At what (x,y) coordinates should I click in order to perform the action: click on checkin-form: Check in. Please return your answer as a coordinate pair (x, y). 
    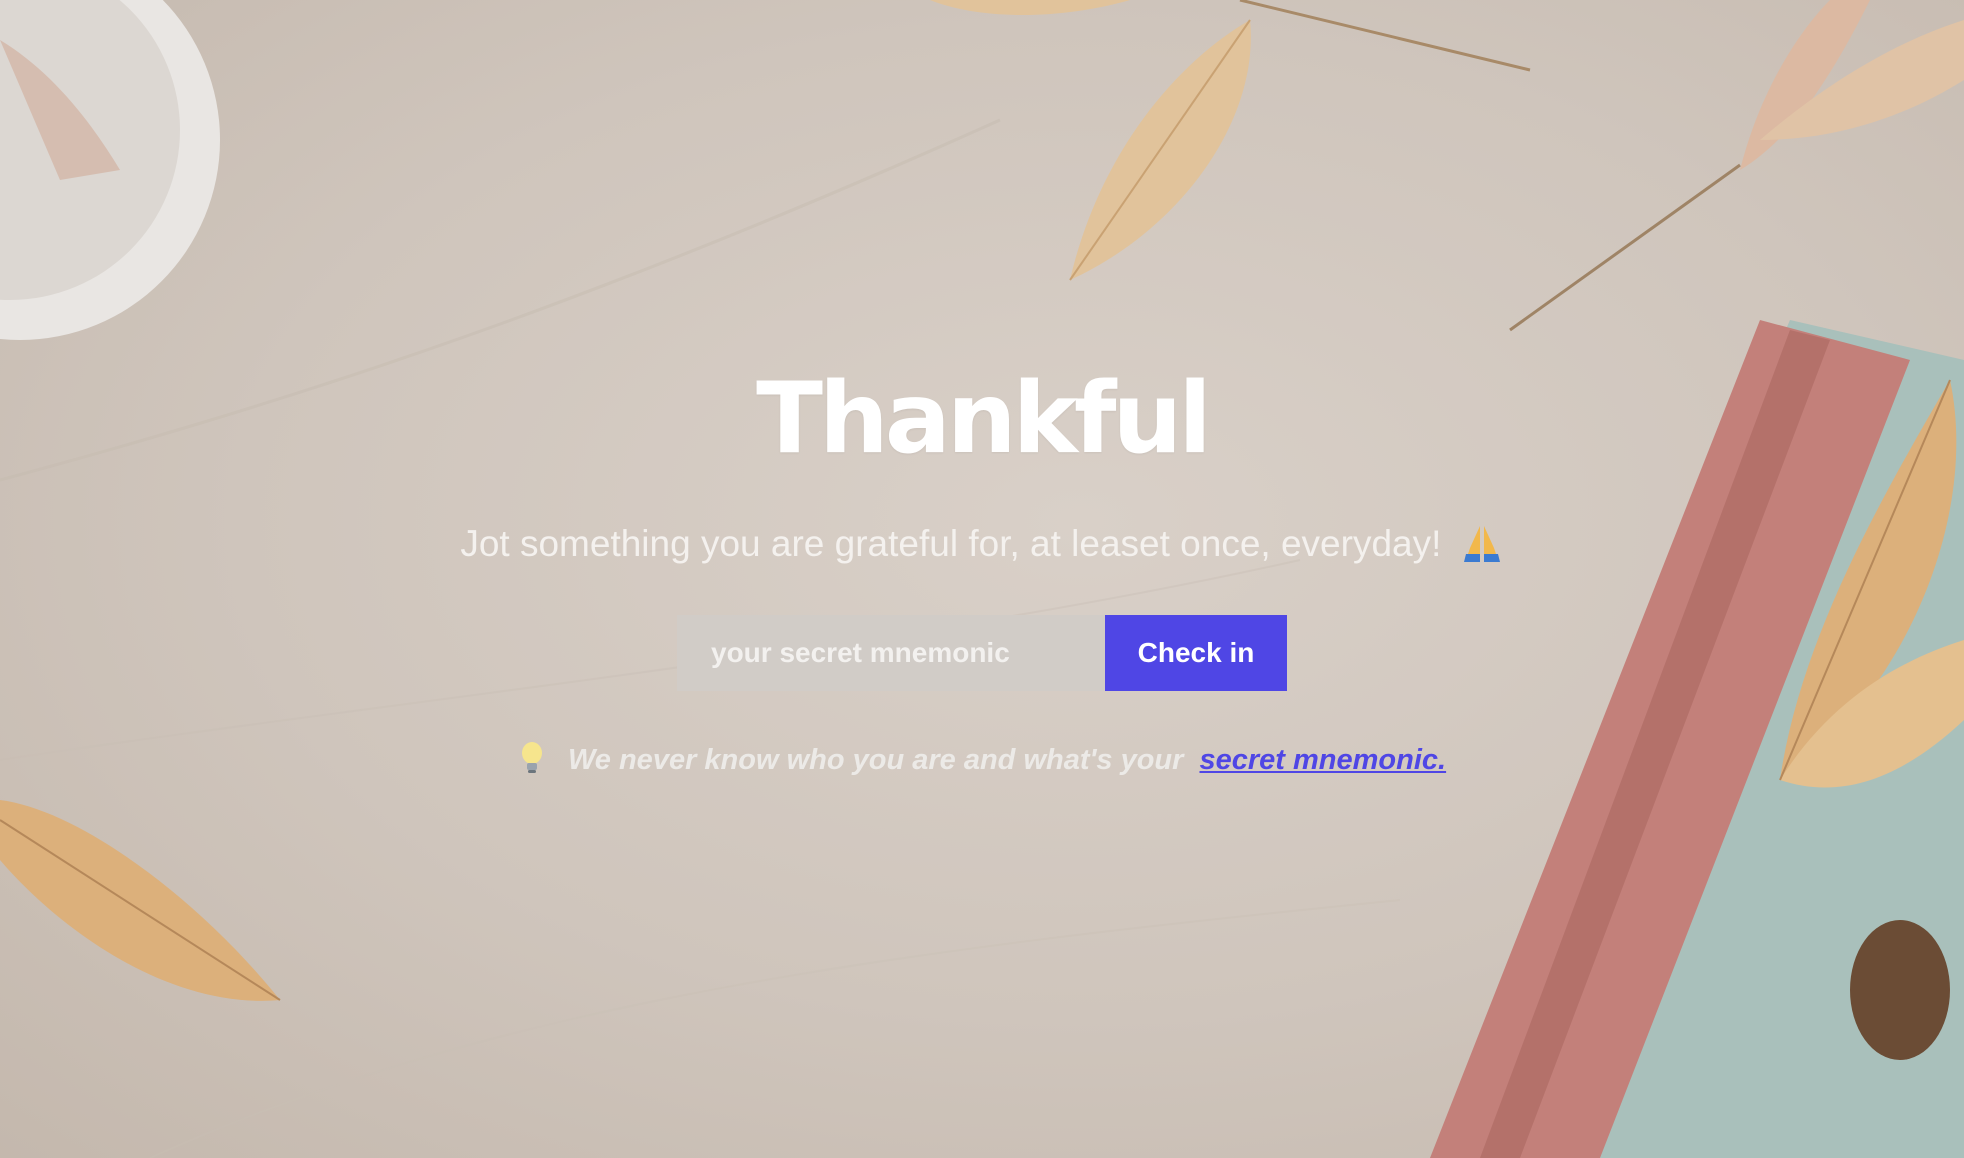
    Looking at the image, I should click on (982, 652).